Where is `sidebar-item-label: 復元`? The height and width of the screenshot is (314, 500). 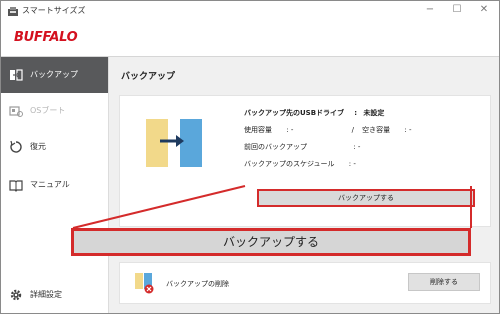
sidebar-item-label: 復元 is located at coordinates (38, 146).